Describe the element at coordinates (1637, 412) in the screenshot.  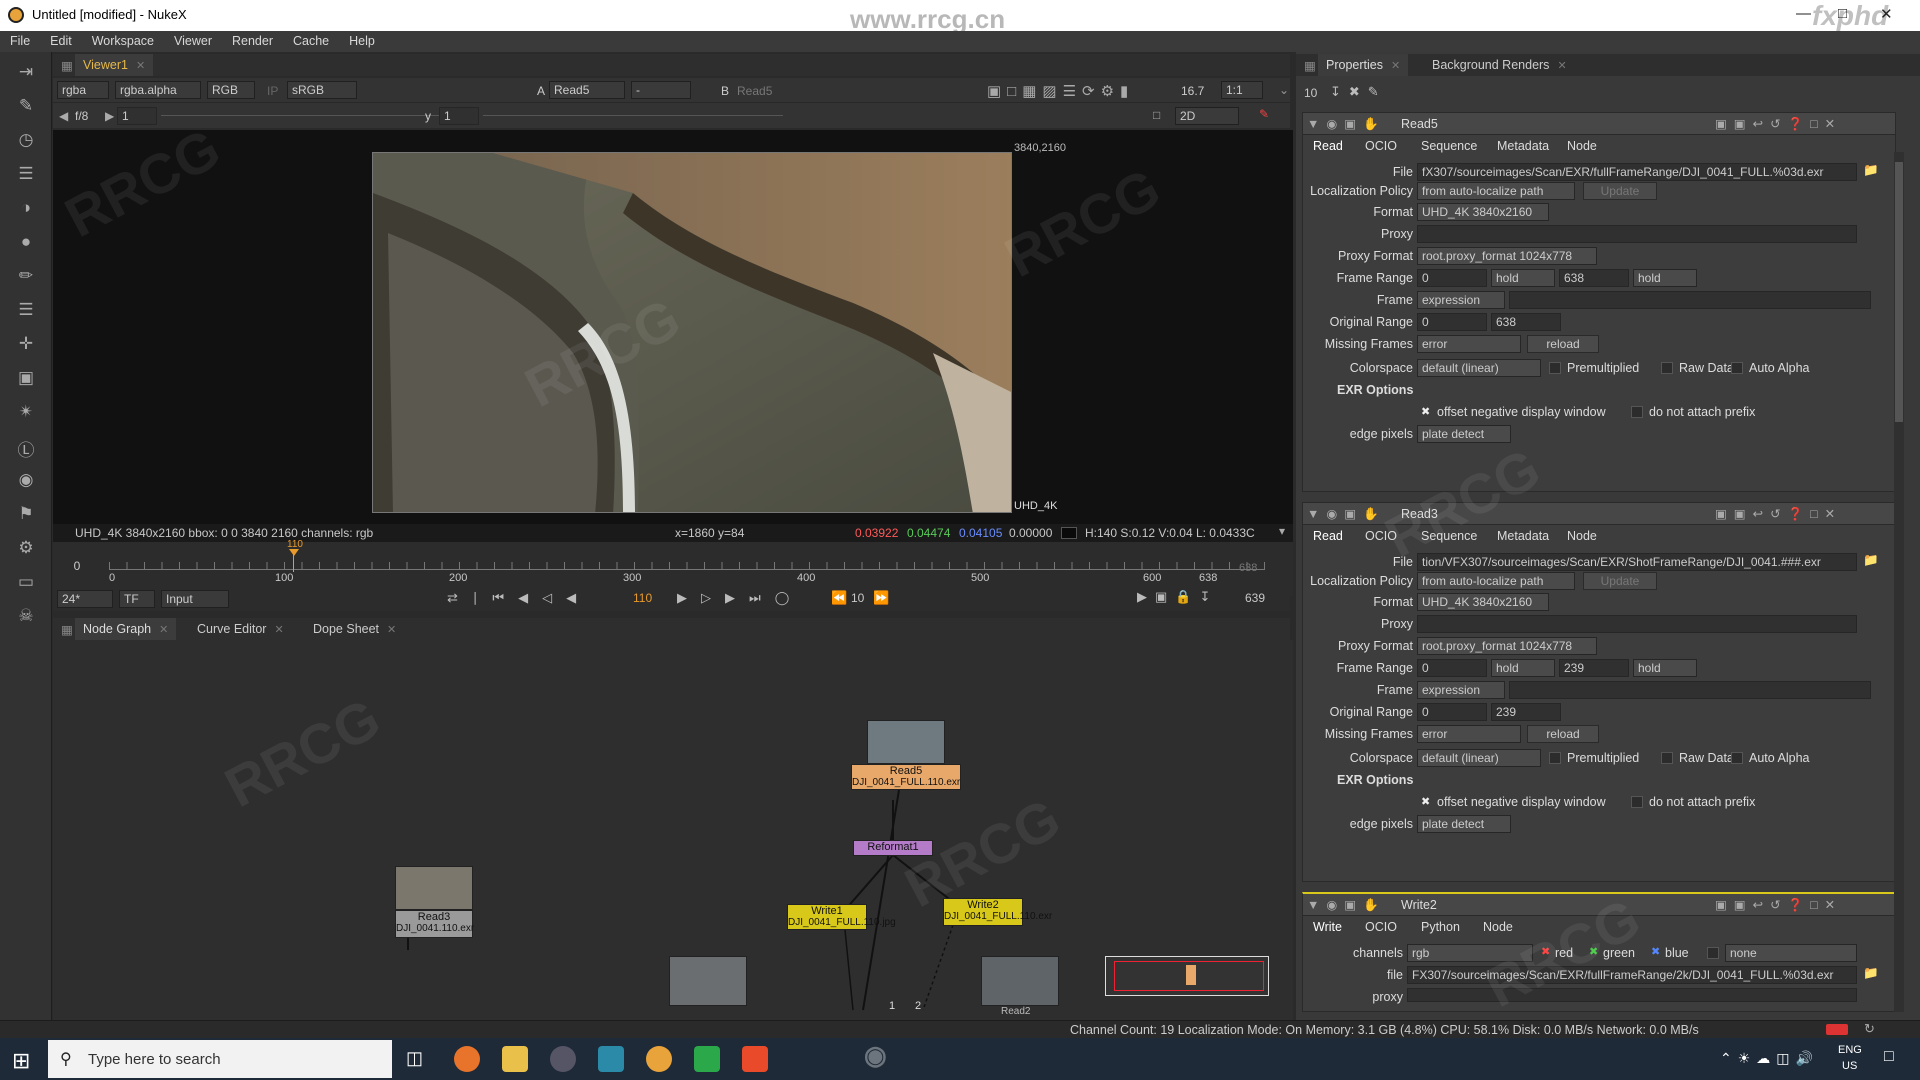
I see `no-prefix-checkbox` at that location.